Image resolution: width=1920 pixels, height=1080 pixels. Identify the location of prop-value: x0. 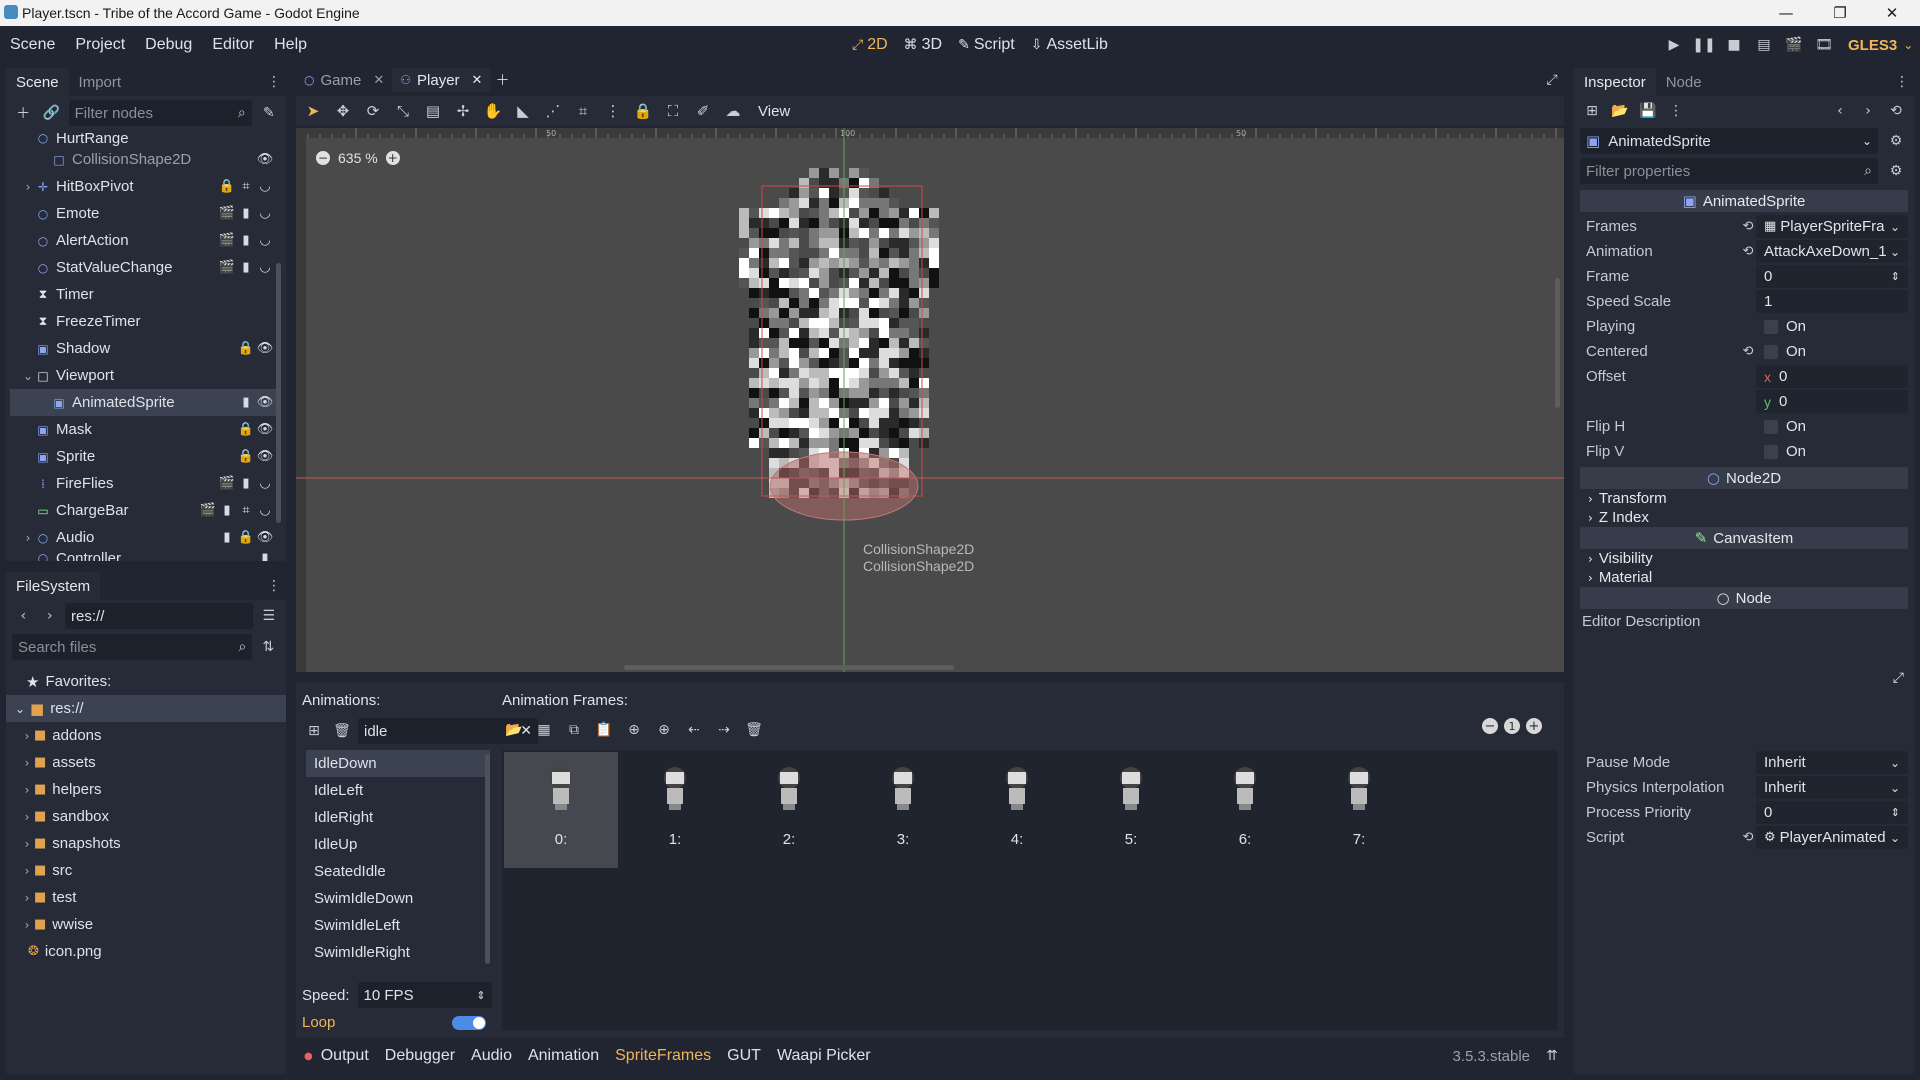
(1832, 376).